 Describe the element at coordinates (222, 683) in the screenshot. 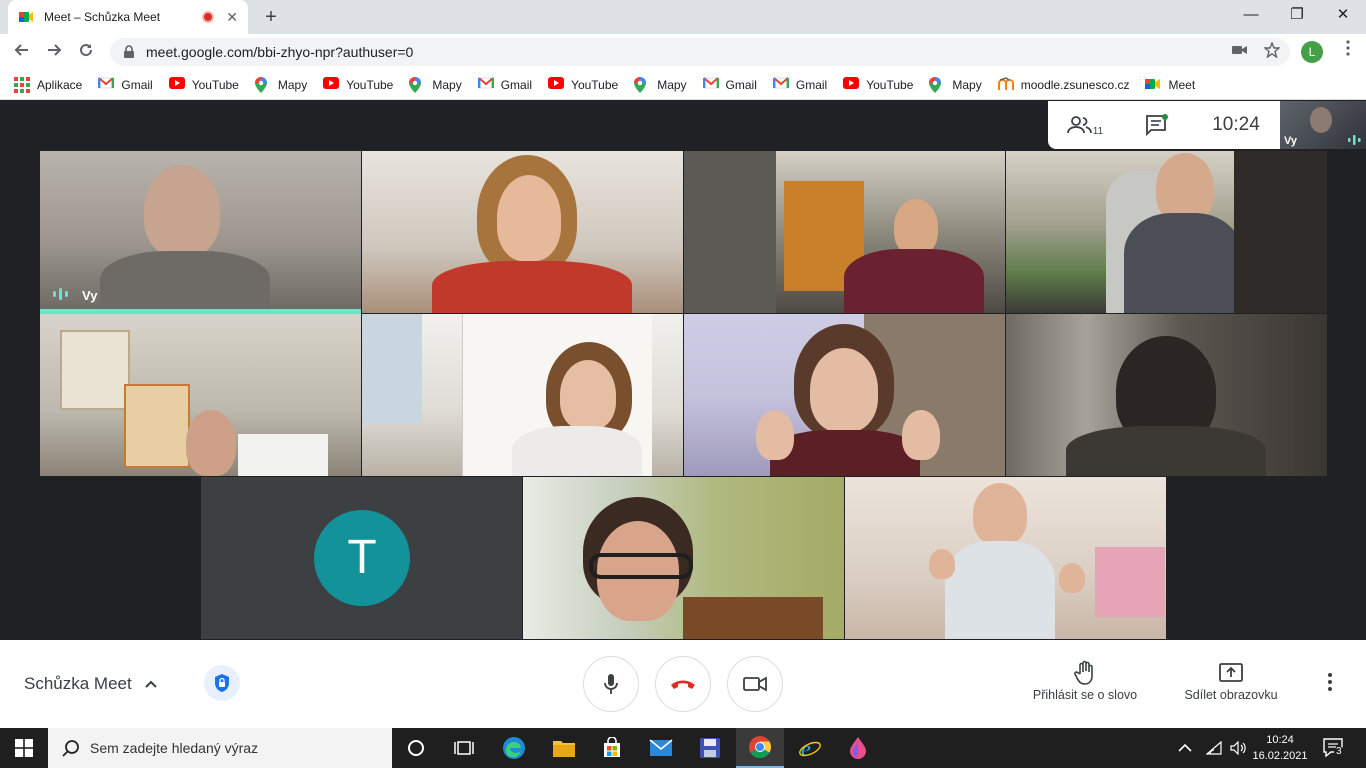

I see `host-controls-button` at that location.